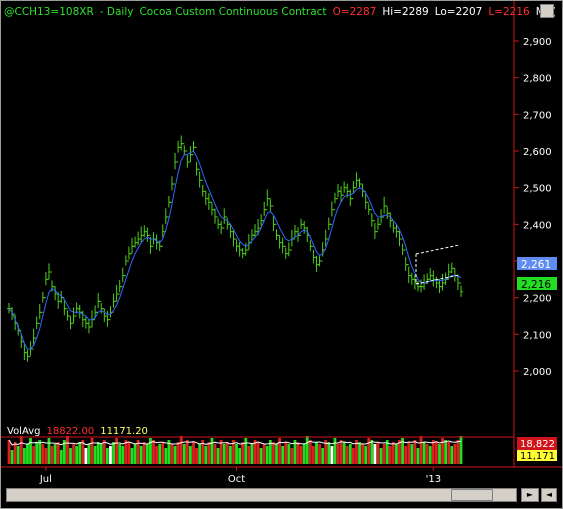 The width and height of the screenshot is (563, 509). I want to click on price-tick-label: 2,600, so click(537, 152).